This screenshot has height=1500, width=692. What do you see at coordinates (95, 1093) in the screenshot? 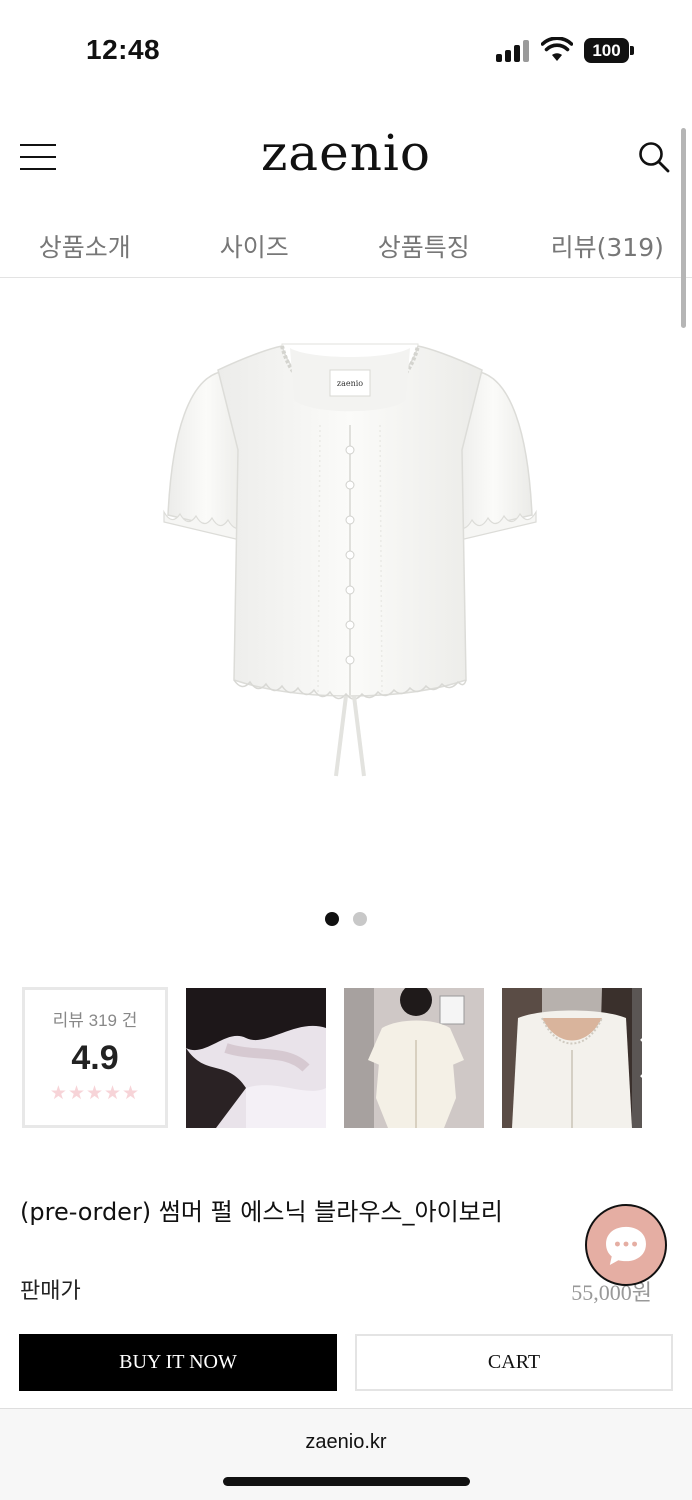
I see `rating-stars-icon: ★★★★★` at bounding box center [95, 1093].